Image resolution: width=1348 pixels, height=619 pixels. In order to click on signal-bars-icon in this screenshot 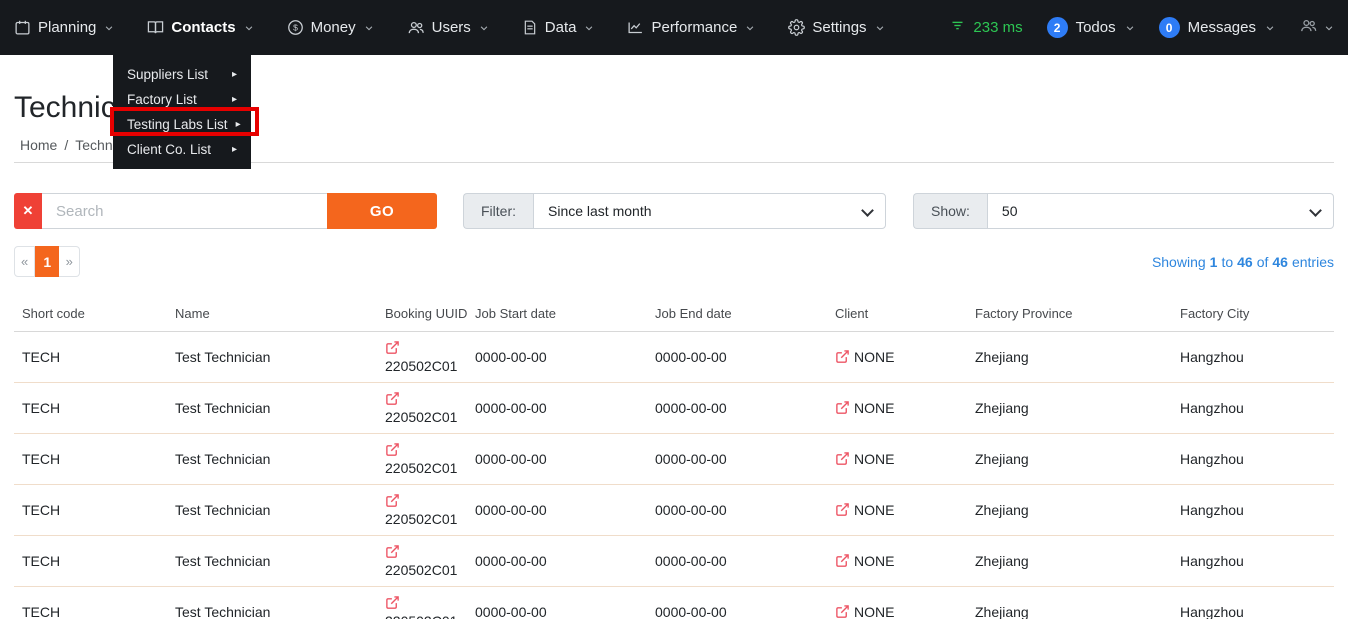, I will do `click(957, 27)`.